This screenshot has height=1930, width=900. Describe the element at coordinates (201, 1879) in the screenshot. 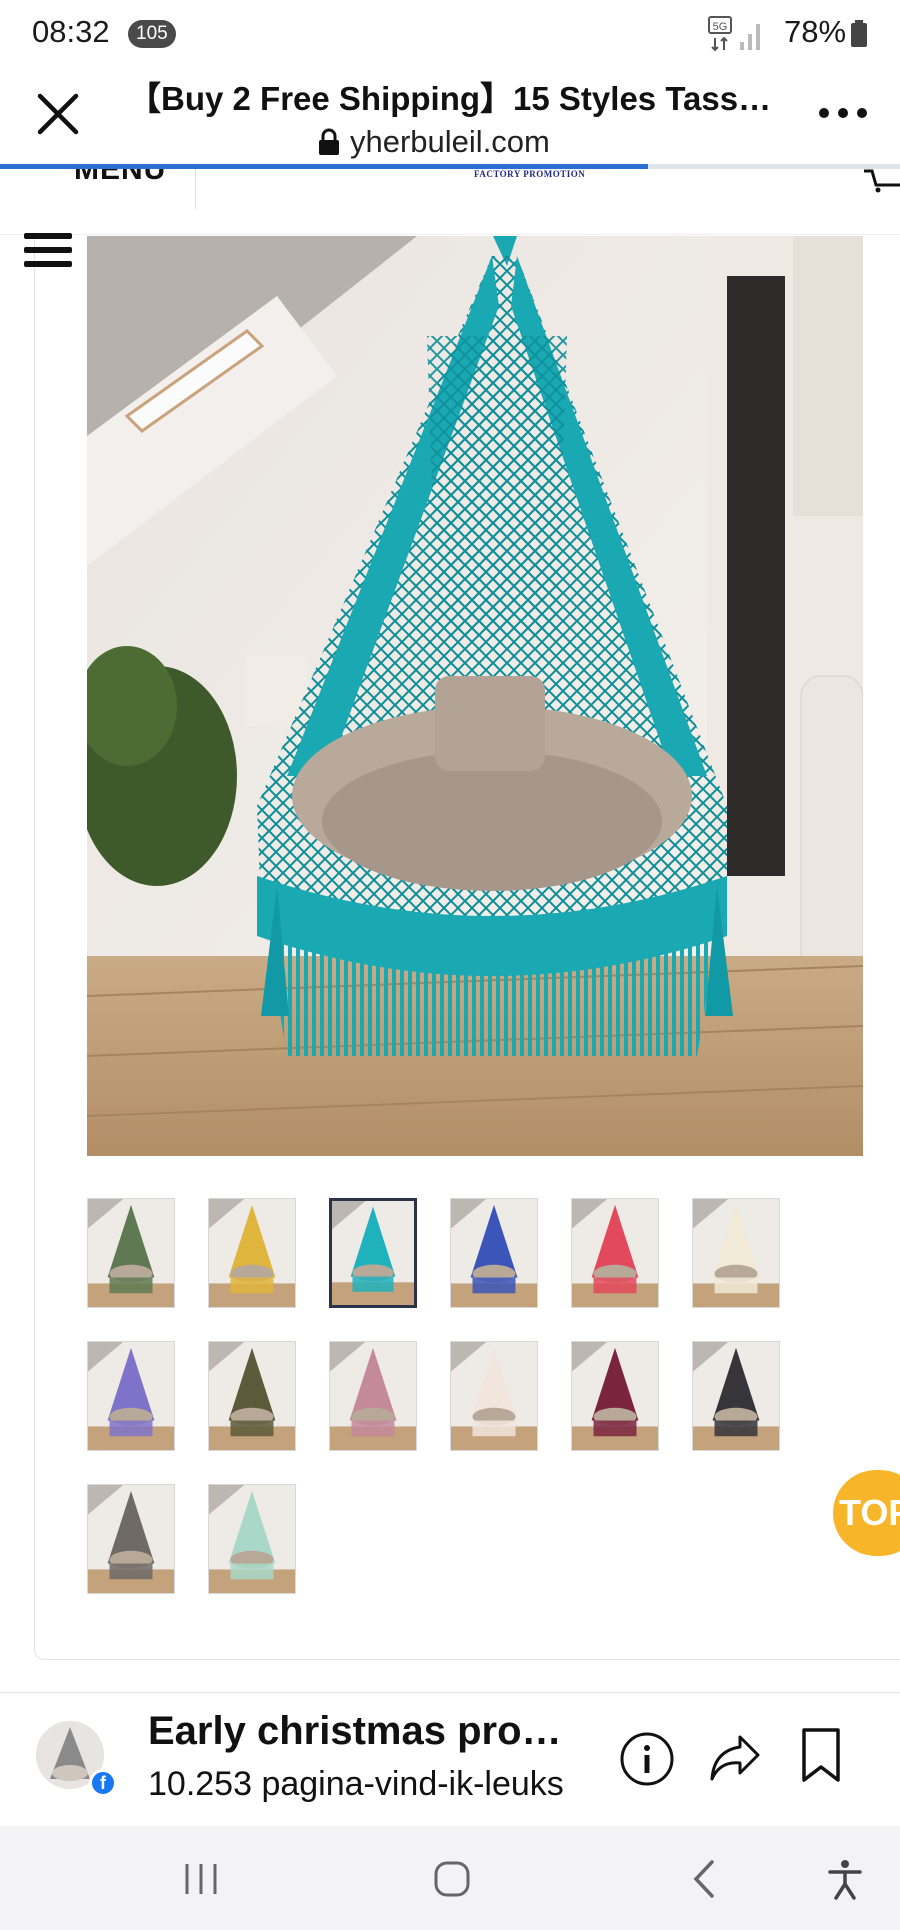

I see `recent-apps-icon` at that location.